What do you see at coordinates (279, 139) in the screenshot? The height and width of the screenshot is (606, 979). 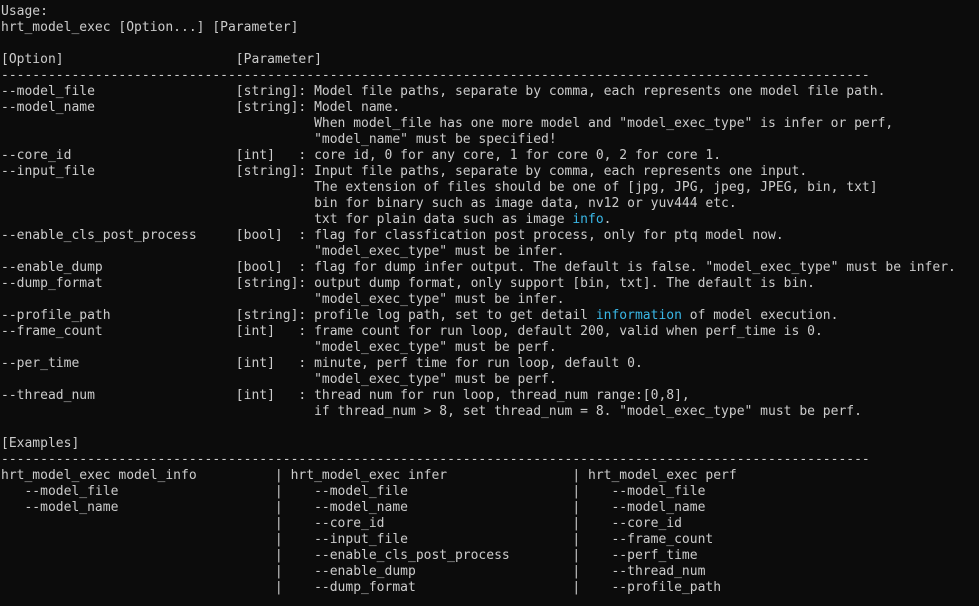 I see `line-text: "model_name" must be specified!` at bounding box center [279, 139].